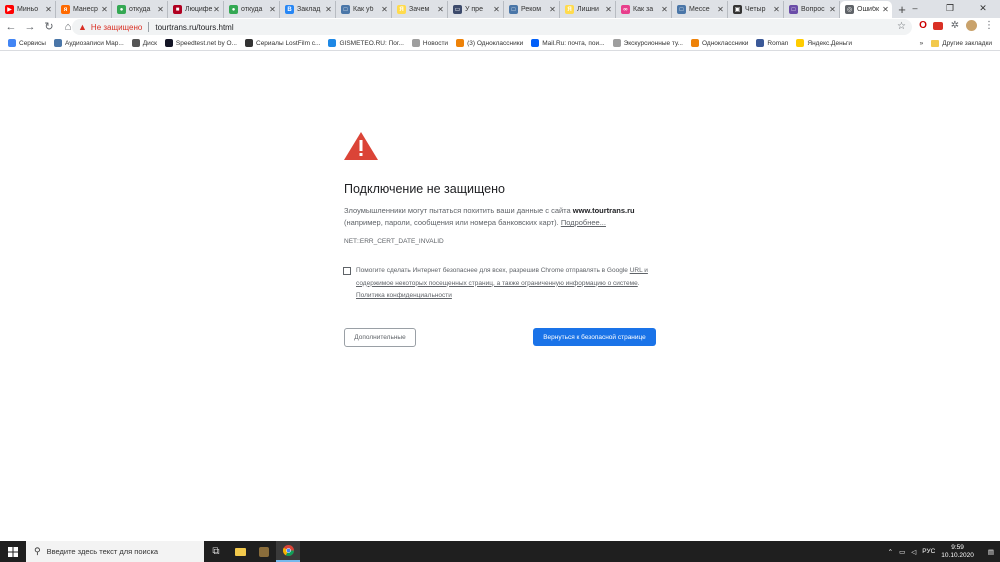 The width and height of the screenshot is (1000, 562). What do you see at coordinates (37, 551) in the screenshot?
I see `search-icon: ⚲` at bounding box center [37, 551].